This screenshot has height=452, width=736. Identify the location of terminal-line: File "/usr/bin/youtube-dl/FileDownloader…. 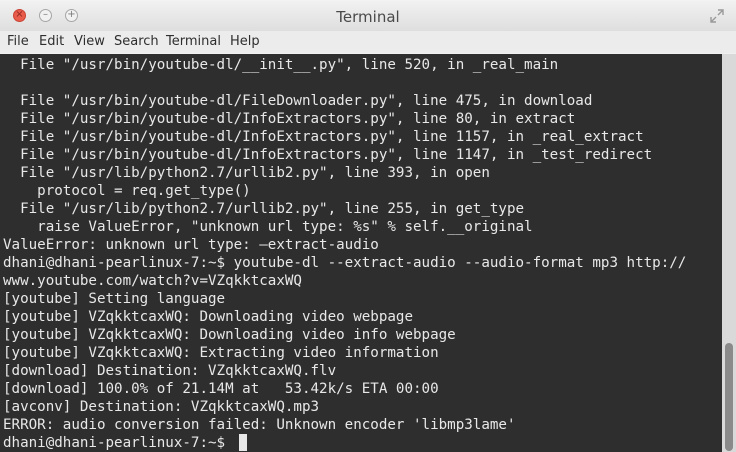
(298, 101).